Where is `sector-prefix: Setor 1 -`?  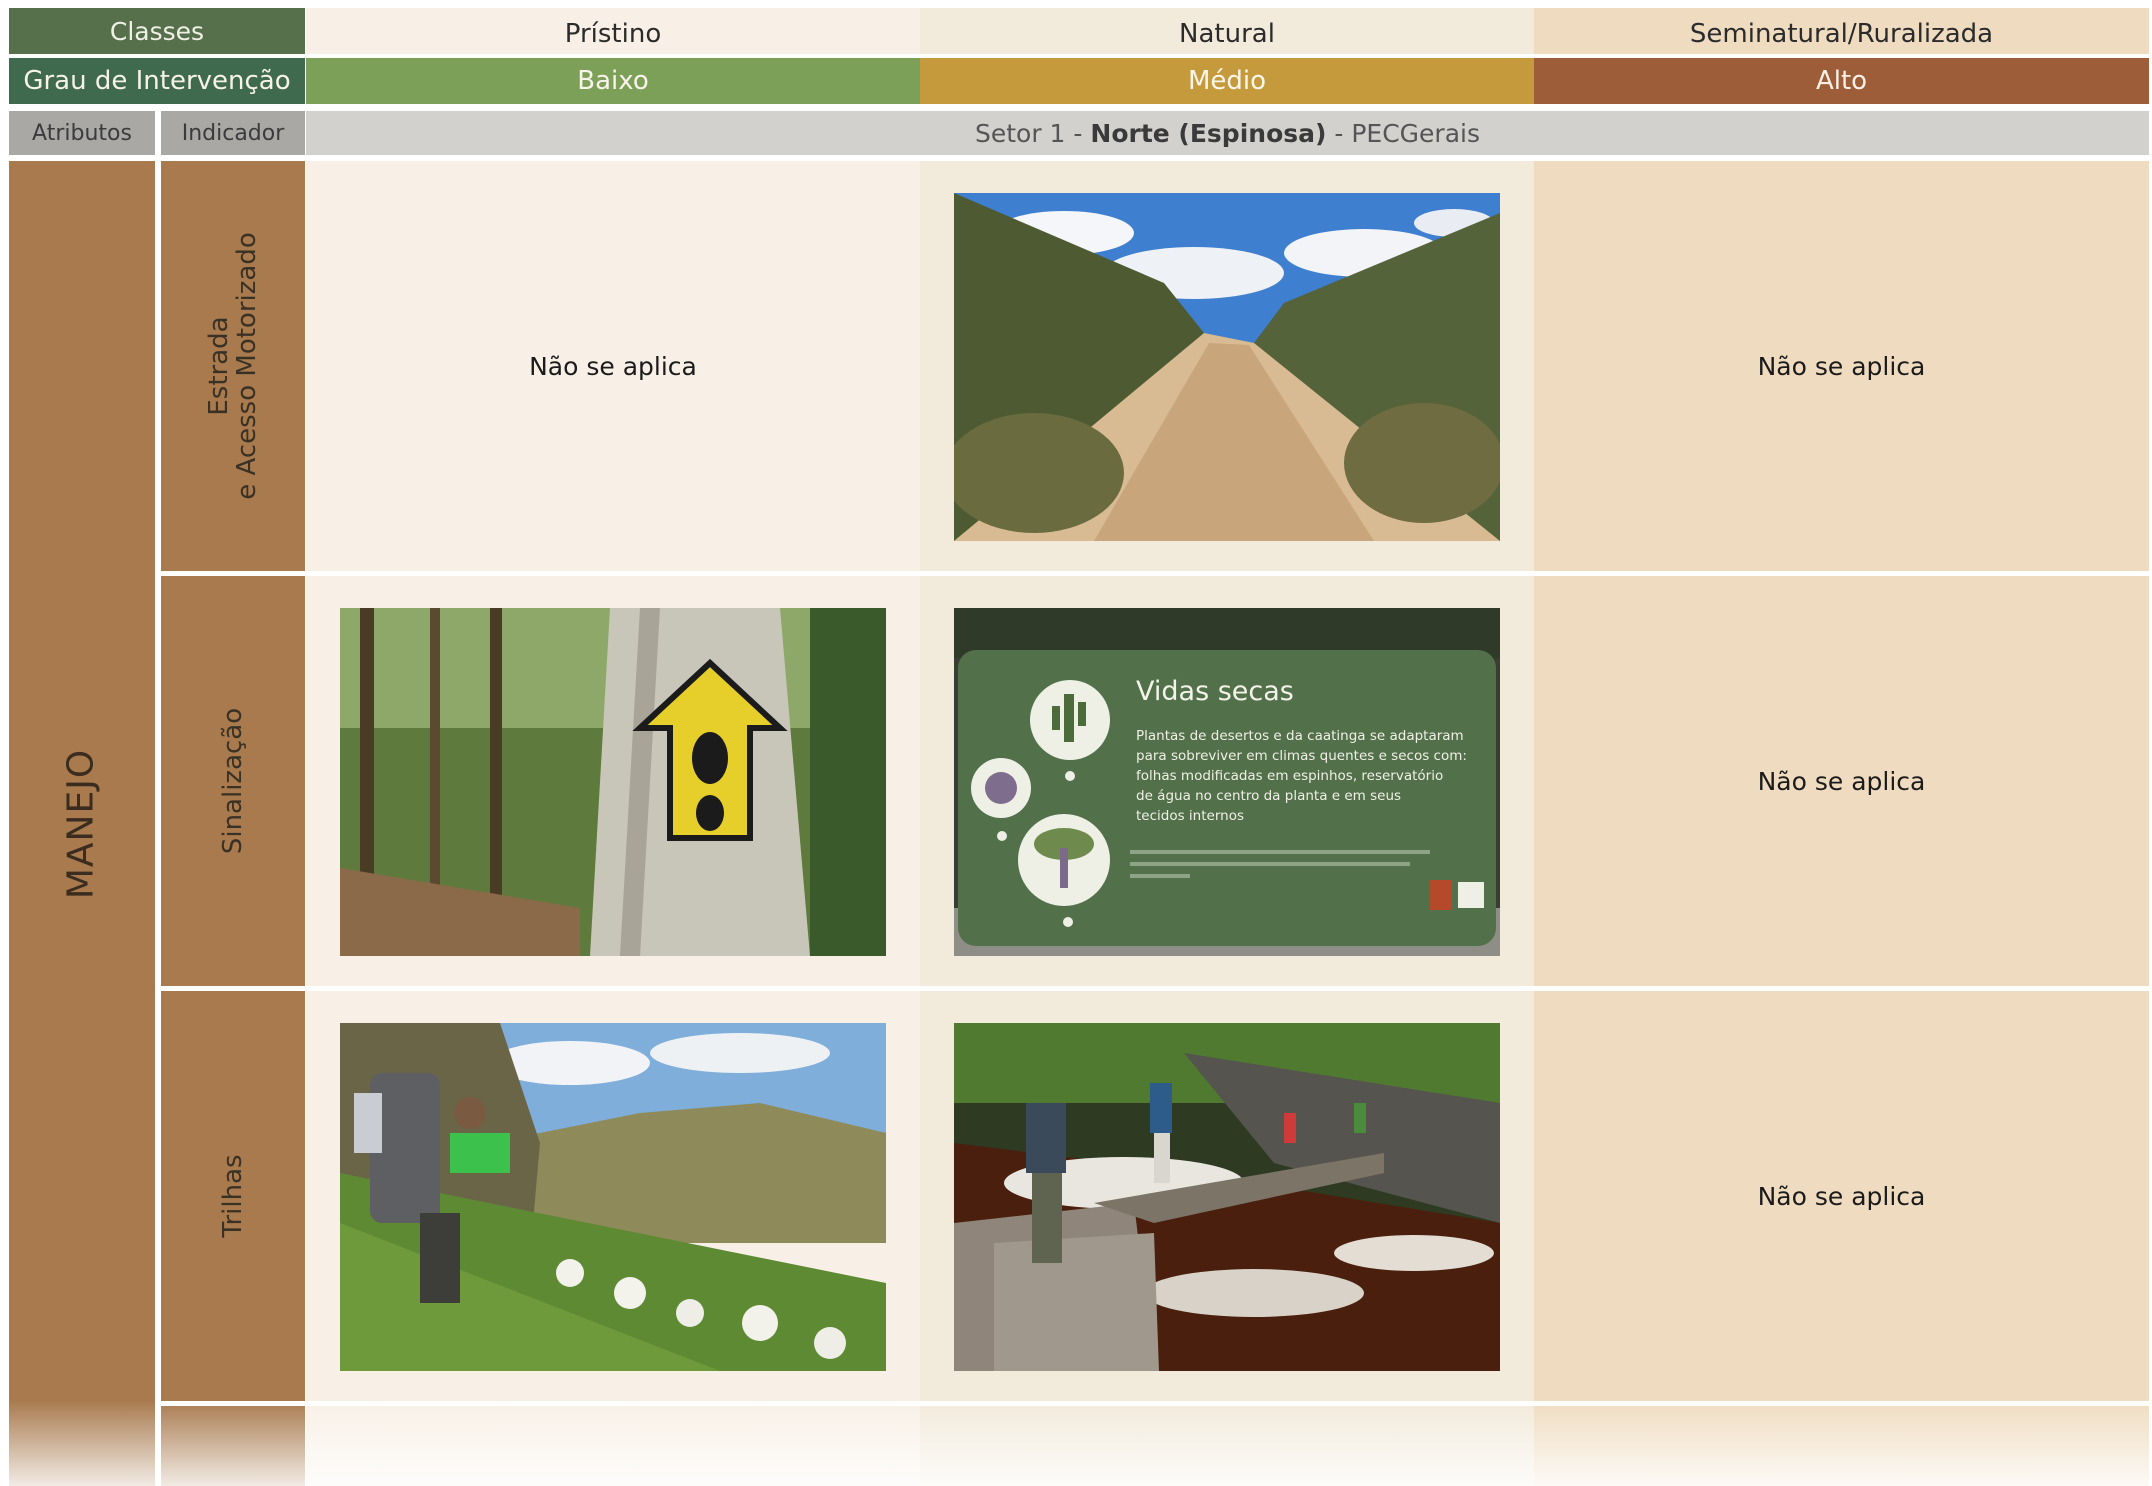 sector-prefix: Setor 1 - is located at coordinates (1032, 133).